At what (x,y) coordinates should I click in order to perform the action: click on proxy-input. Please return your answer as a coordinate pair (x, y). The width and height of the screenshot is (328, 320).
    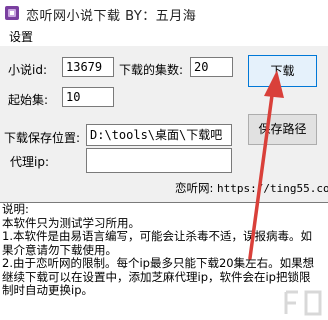
    Looking at the image, I should click on (159, 160).